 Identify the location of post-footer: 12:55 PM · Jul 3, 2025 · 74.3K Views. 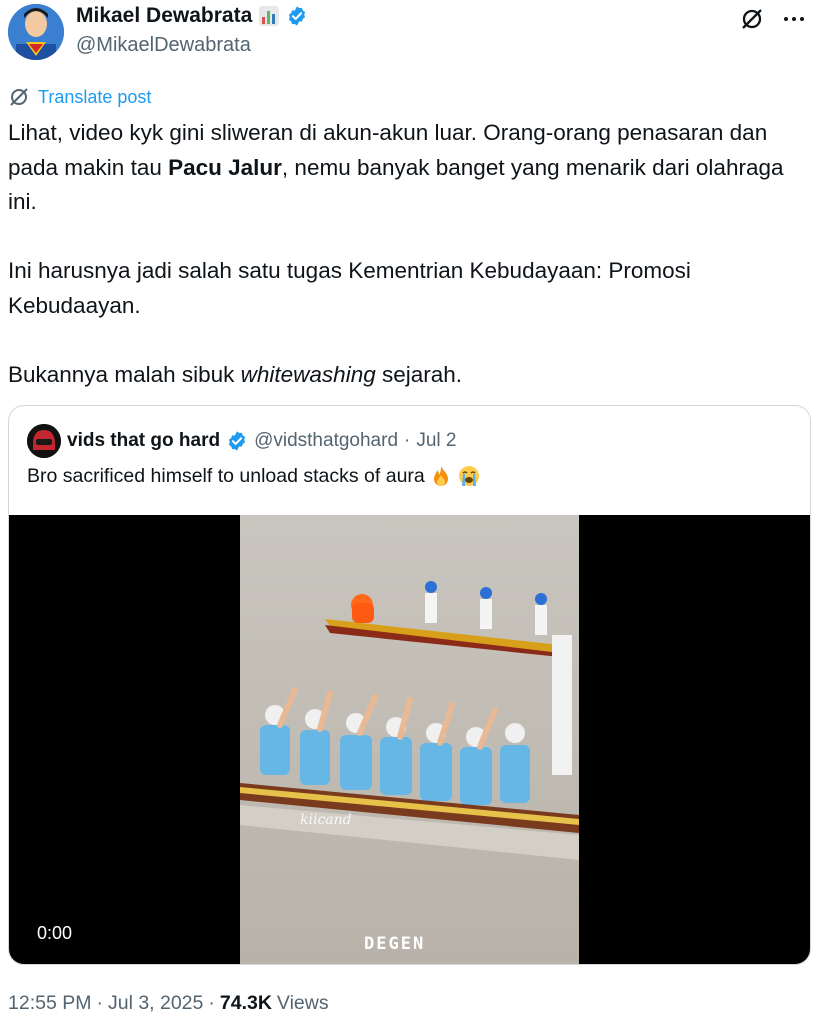
(168, 1003).